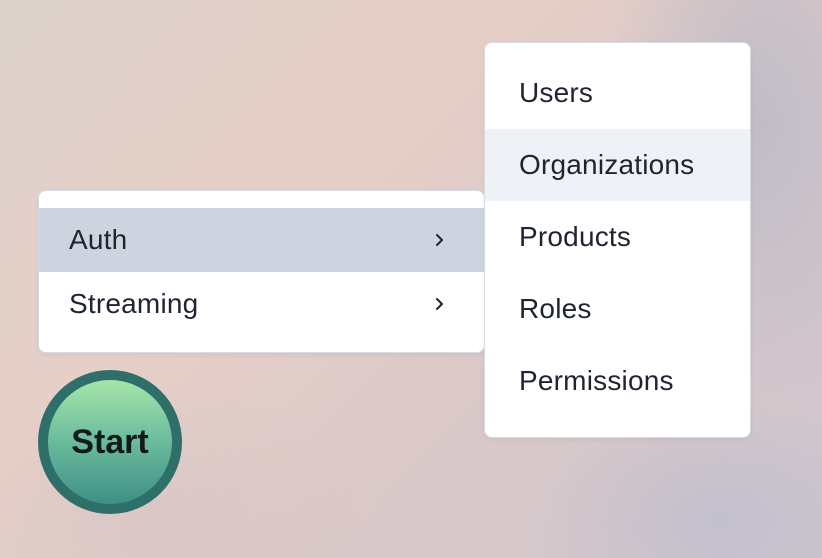  I want to click on submenu-item-label: Permissions, so click(596, 380).